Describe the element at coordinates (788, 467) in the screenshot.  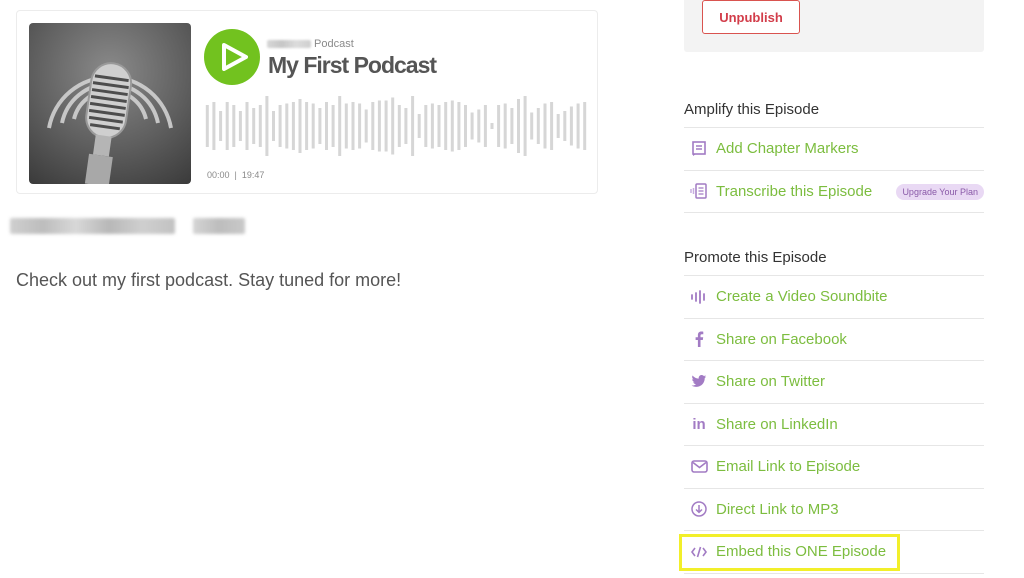
I see `email-link-episode-label: Email Link to Episode` at that location.